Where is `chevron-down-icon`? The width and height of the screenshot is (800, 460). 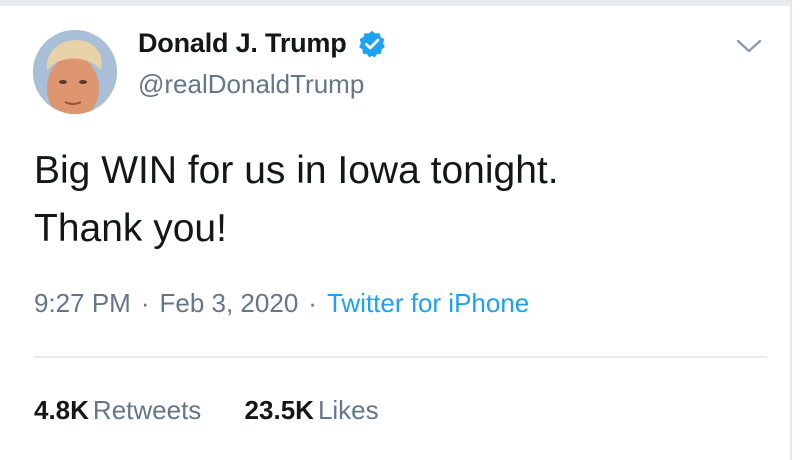 chevron-down-icon is located at coordinates (749, 46).